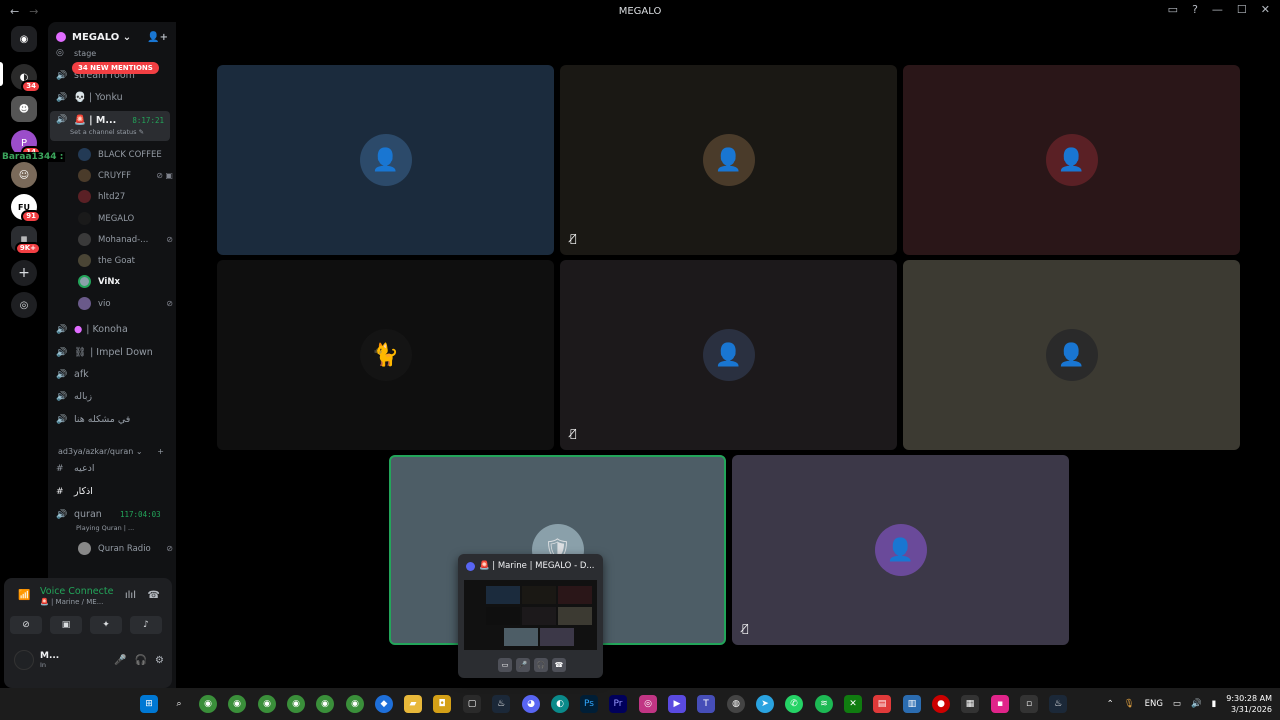 The height and width of the screenshot is (720, 1280). Describe the element at coordinates (1214, 704) in the screenshot. I see `battery-icon: ▮` at that location.